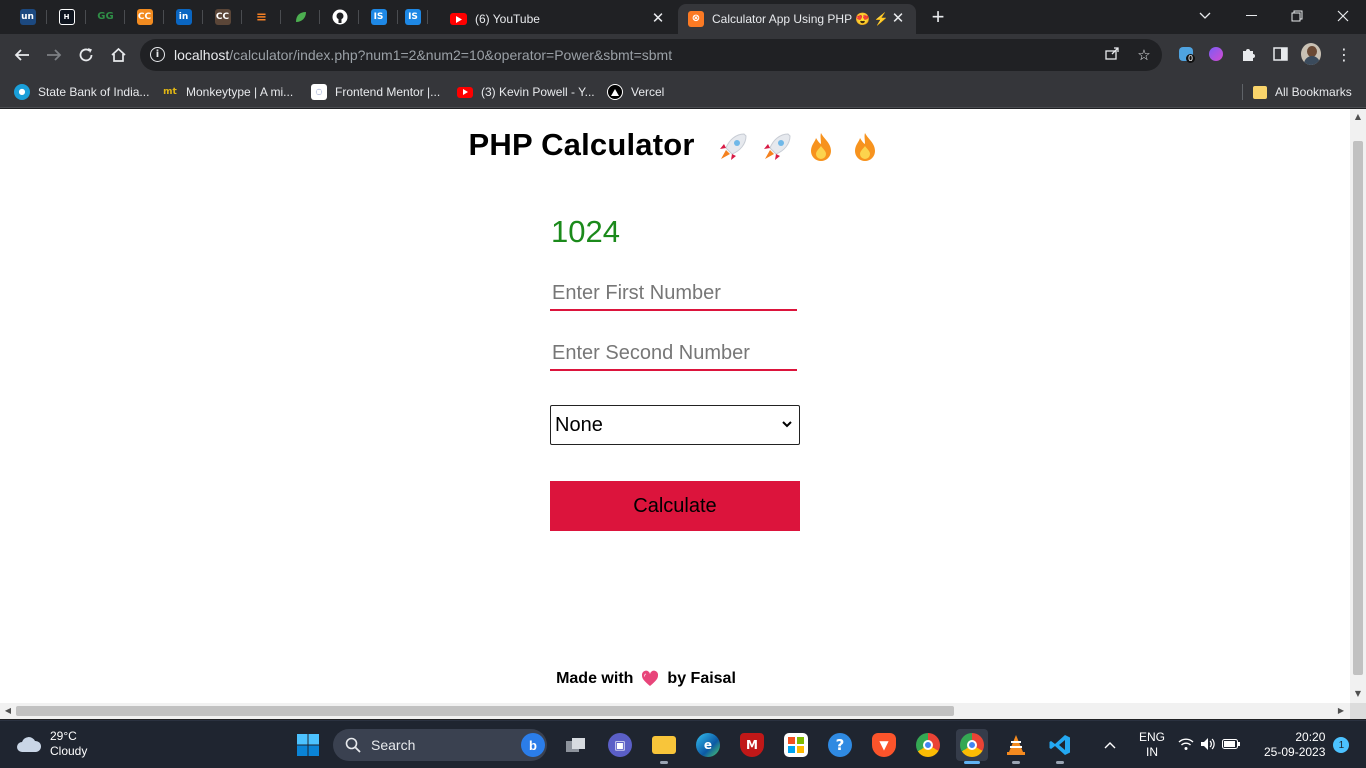 This screenshot has width=1366, height=768. I want to click on pinned-tab-label: un, so click(27, 16).